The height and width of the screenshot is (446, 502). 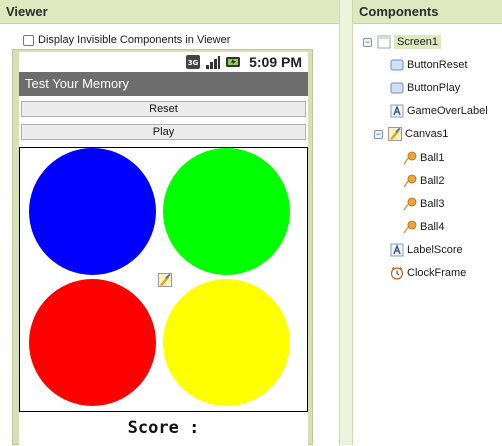 I want to click on signal-strength-icon, so click(x=213, y=62).